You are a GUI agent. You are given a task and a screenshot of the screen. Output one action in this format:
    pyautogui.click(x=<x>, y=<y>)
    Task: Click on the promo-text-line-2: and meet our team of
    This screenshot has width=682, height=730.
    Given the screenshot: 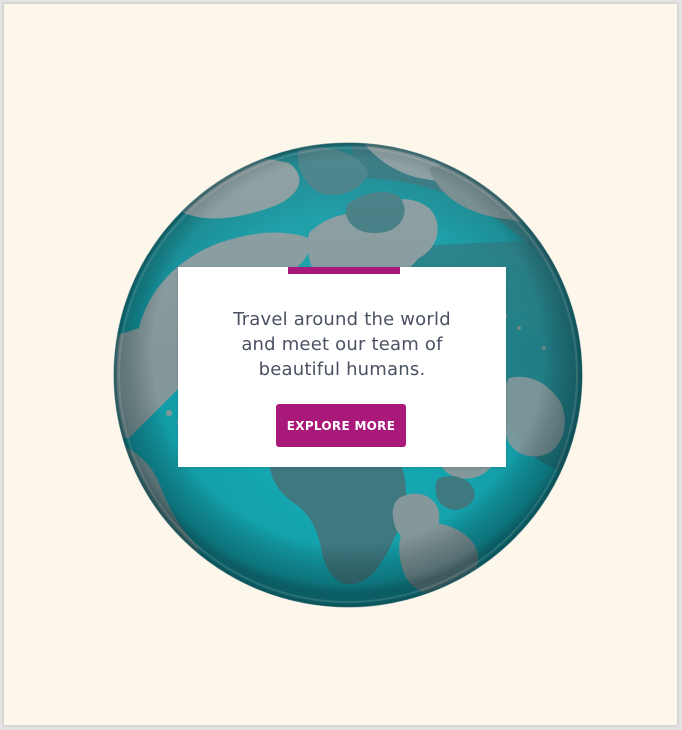 What is the action you would take?
    pyautogui.click(x=342, y=344)
    